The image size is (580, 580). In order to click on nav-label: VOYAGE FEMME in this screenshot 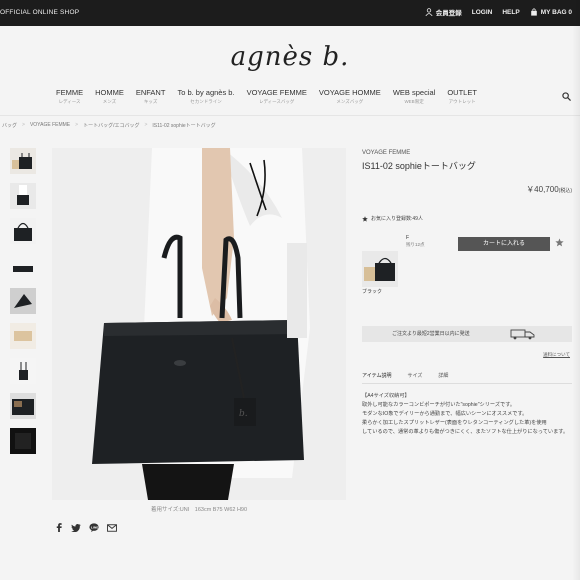, I will do `click(276, 92)`.